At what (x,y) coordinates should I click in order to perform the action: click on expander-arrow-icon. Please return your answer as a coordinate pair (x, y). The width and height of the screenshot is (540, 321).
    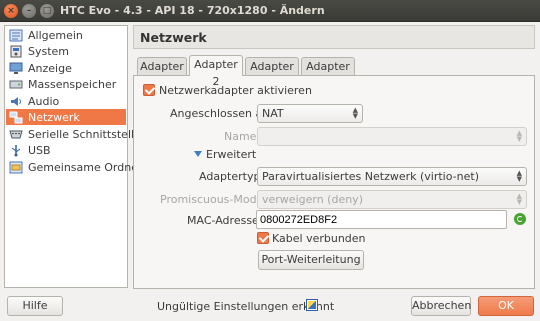
    Looking at the image, I should click on (198, 154).